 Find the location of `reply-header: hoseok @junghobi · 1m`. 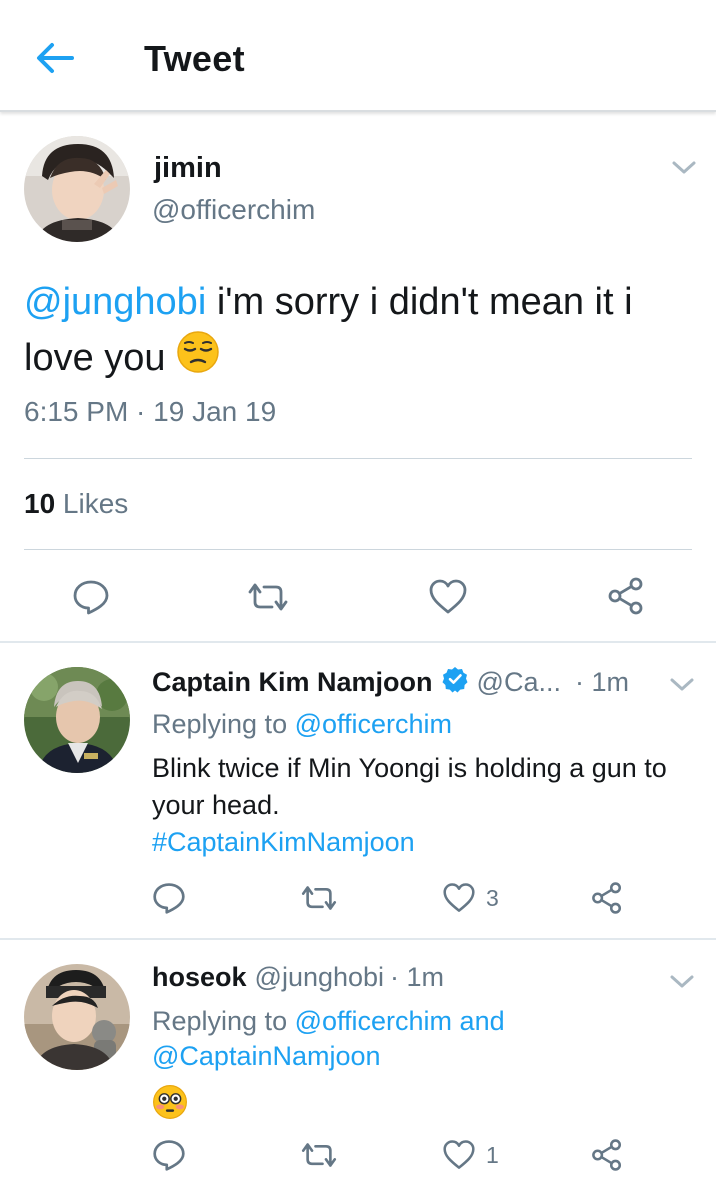

reply-header: hoseok @junghobi · 1m is located at coordinates (298, 977).